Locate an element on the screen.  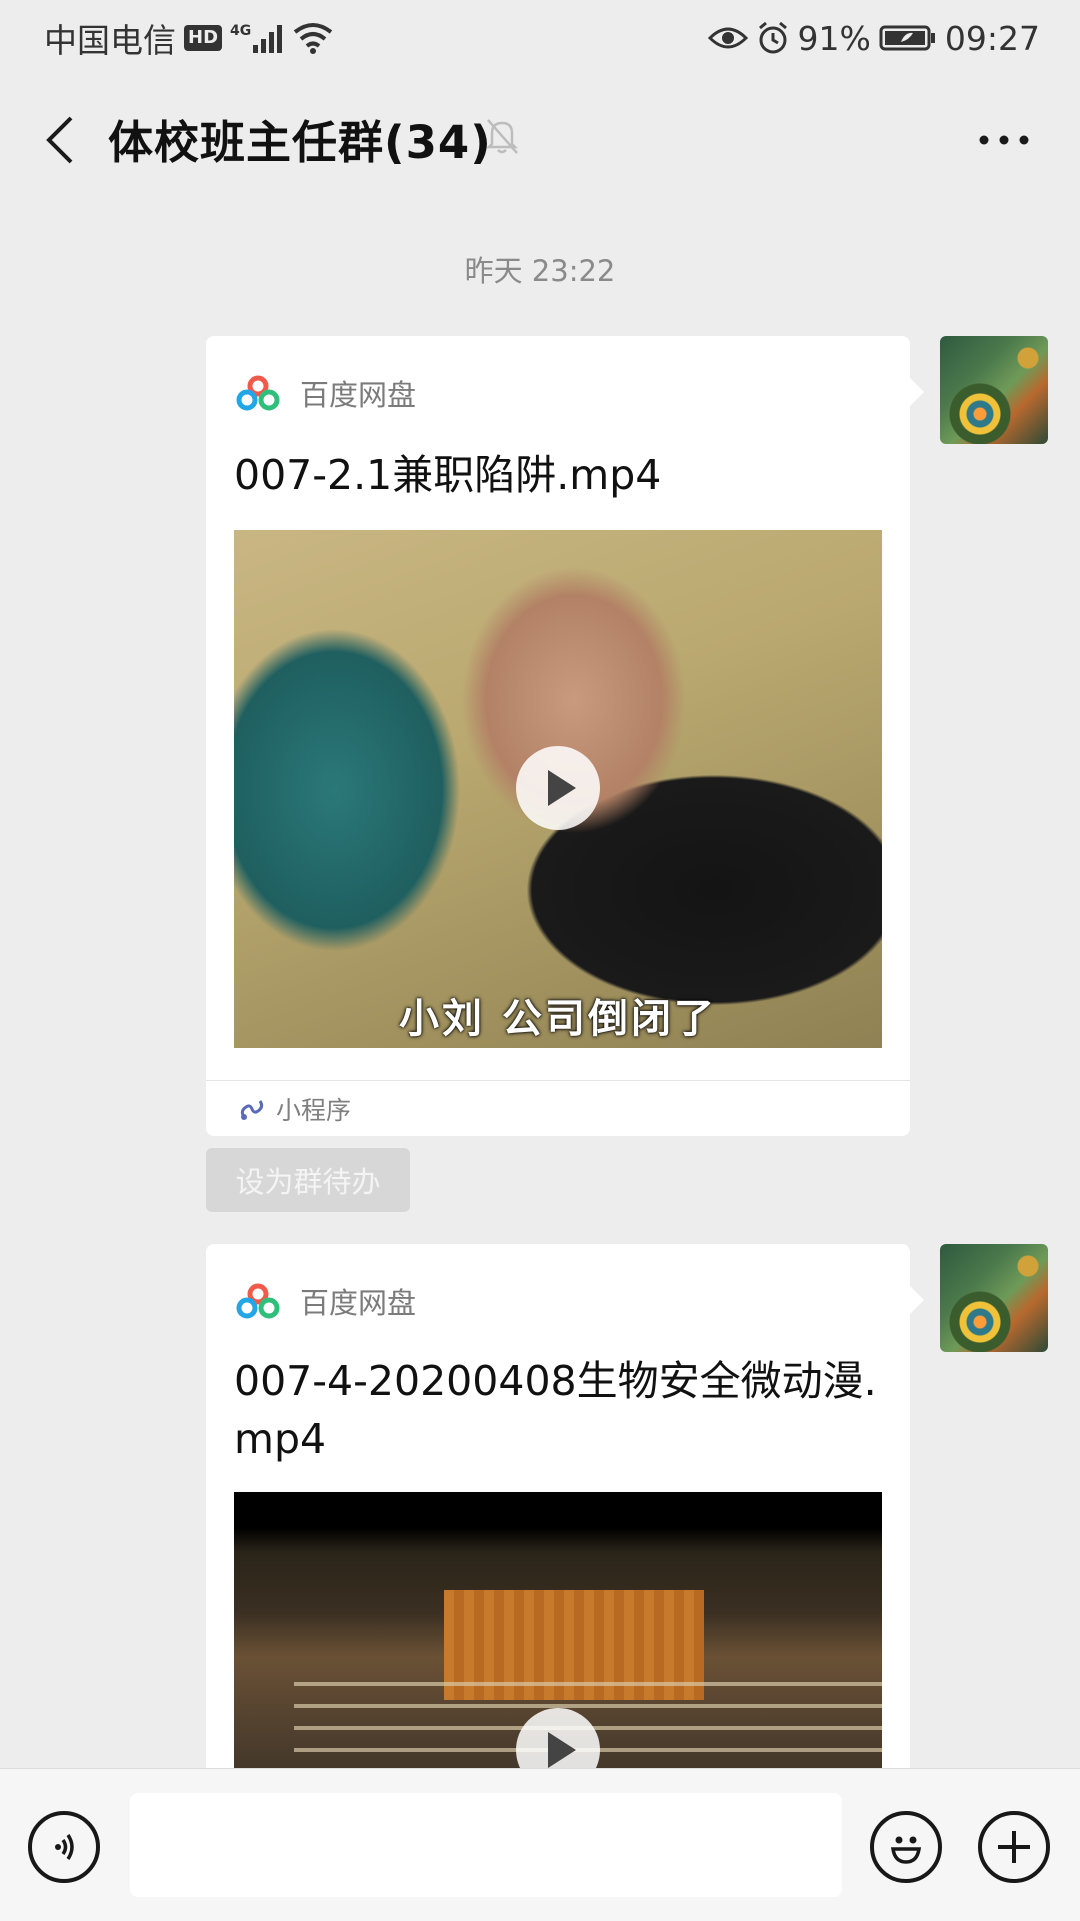
mini-program-label: 小程序 is located at coordinates (314, 1110).